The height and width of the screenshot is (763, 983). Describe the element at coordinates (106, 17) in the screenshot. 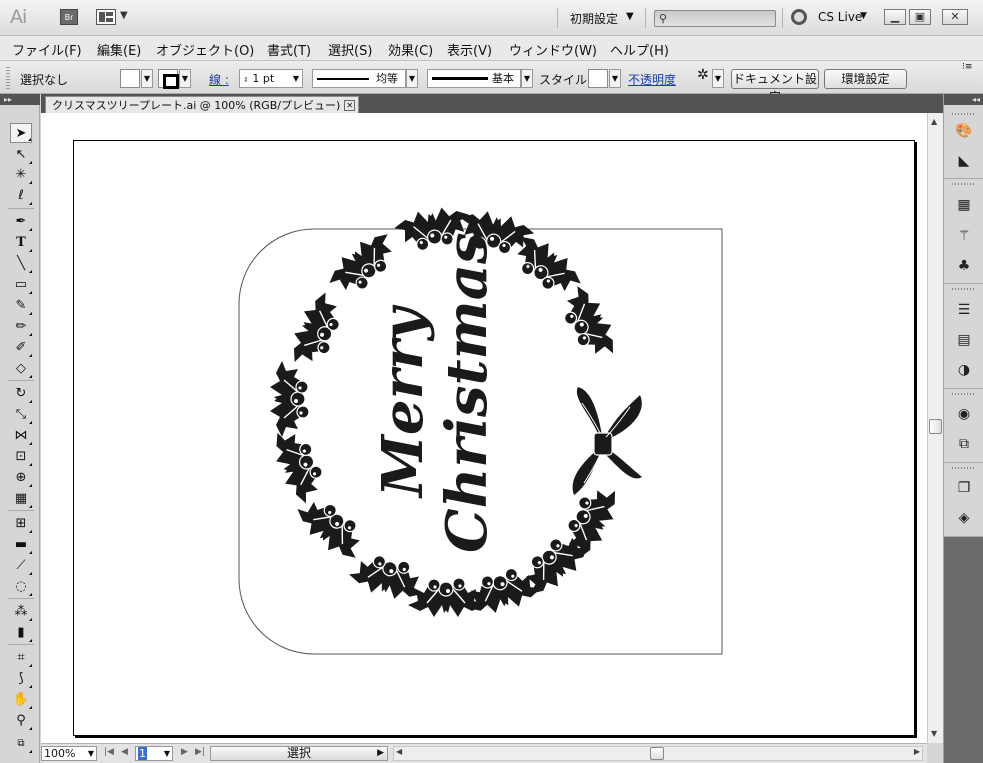

I see `arrange-documents-icon` at that location.